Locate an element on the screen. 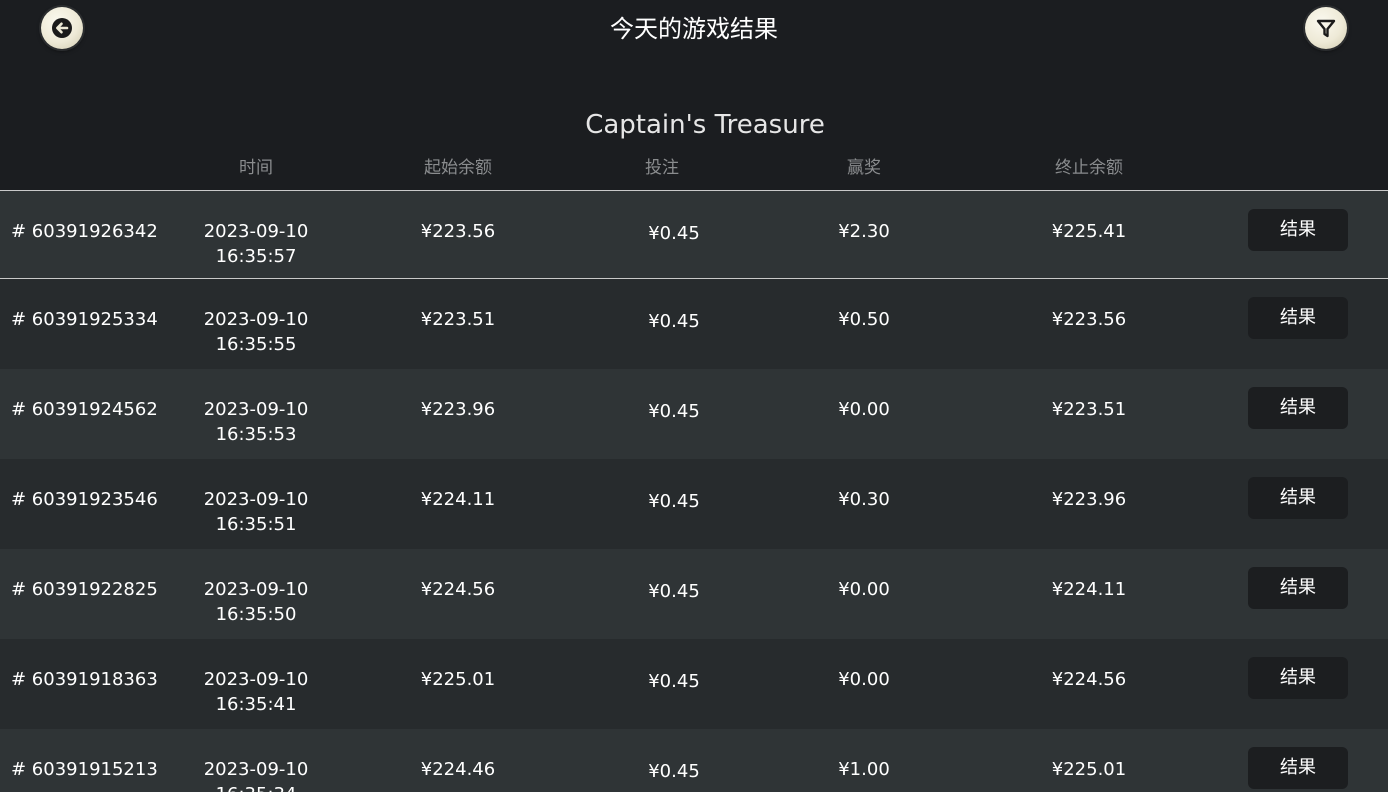  page-title: 今天的游戏结果 is located at coordinates (694, 29).